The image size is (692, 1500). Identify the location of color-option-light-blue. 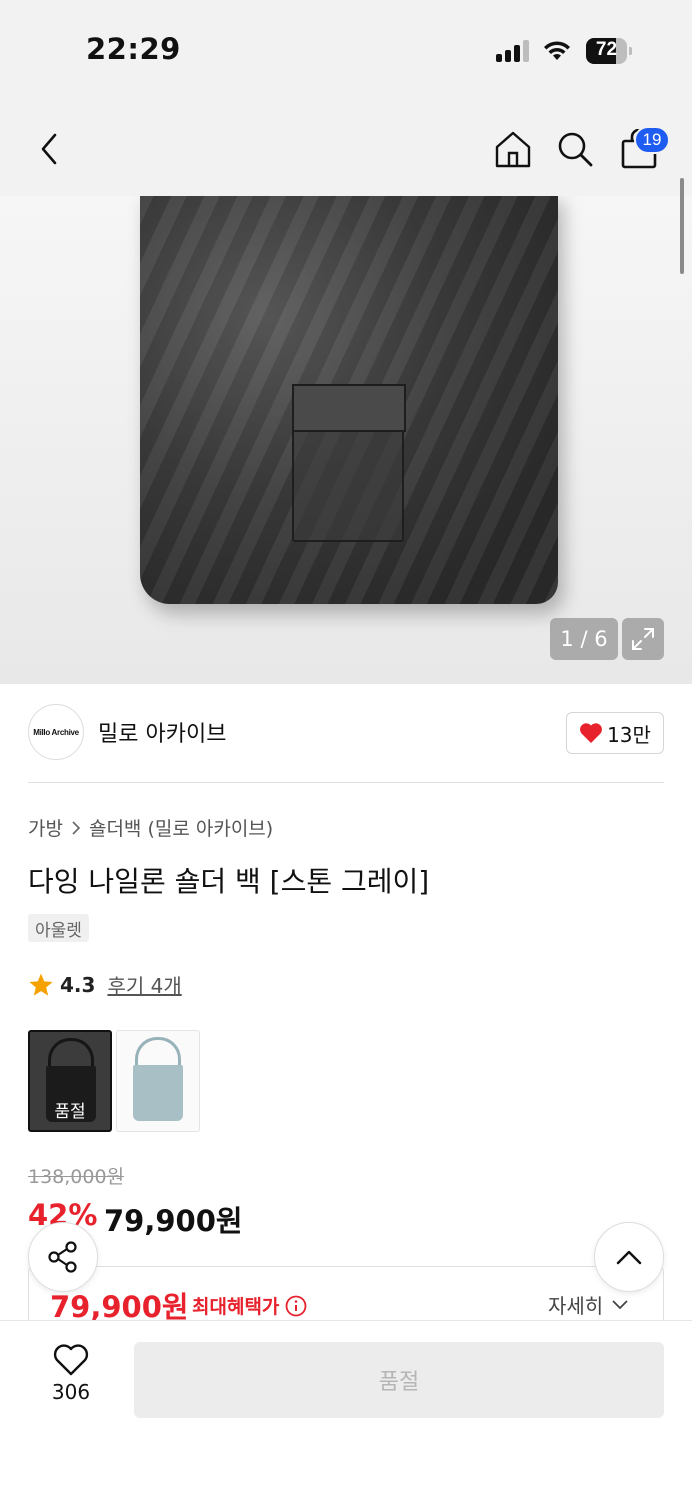
(158, 1081).